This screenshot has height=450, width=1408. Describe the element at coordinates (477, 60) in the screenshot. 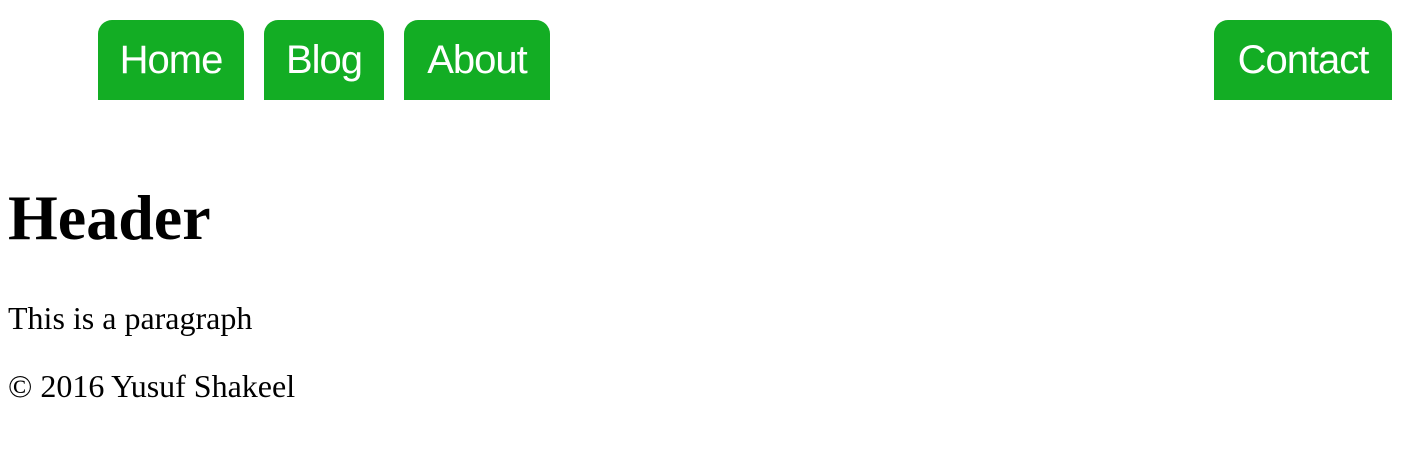

I see `nav-about-button: About` at that location.